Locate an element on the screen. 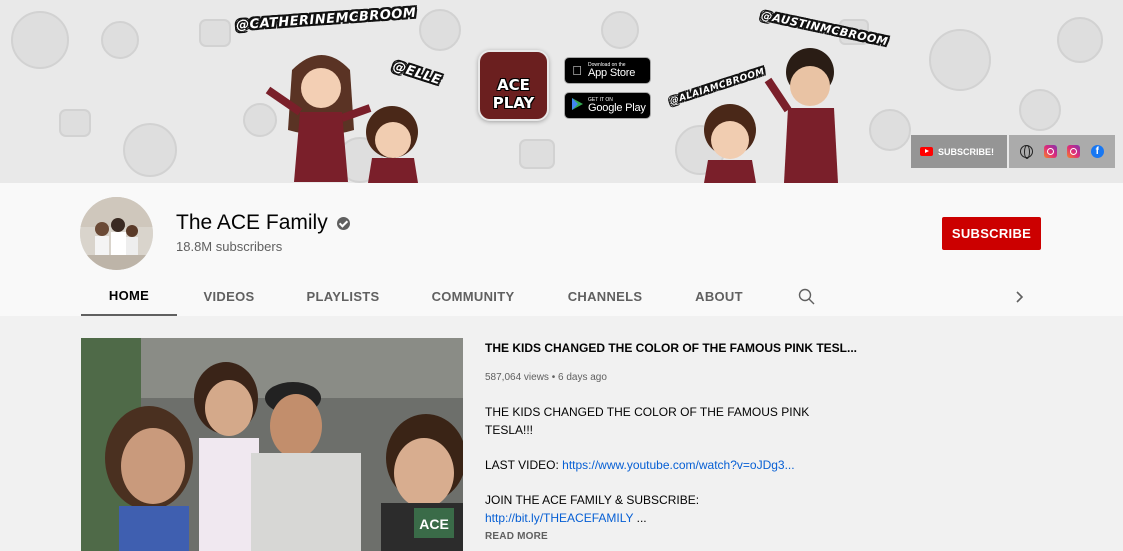  tab-channels: CHANNELS is located at coordinates (605, 296).